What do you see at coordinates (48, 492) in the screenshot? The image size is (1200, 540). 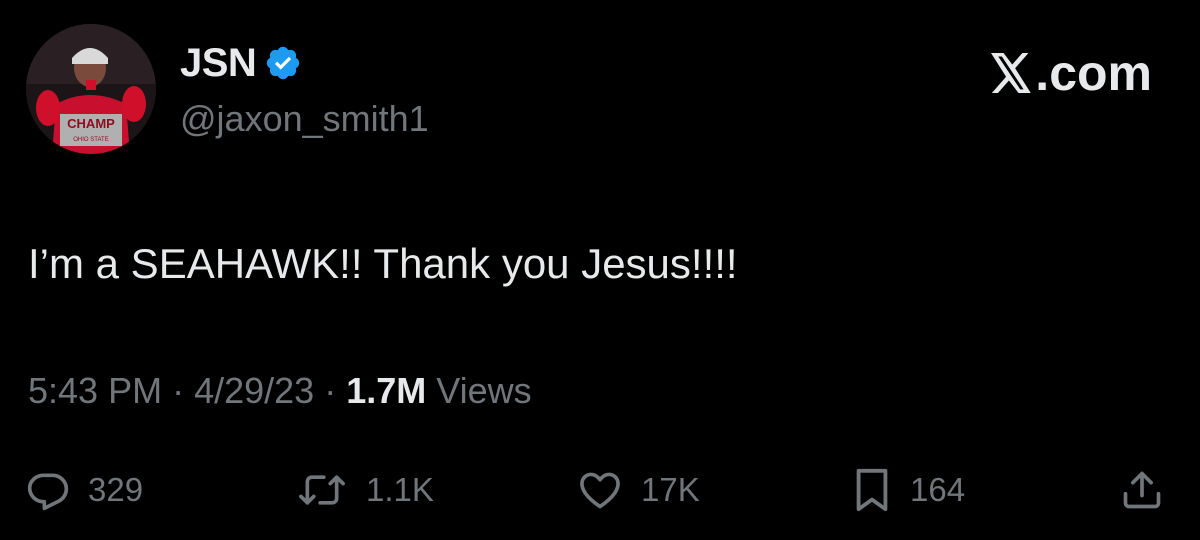 I see `reply-icon` at bounding box center [48, 492].